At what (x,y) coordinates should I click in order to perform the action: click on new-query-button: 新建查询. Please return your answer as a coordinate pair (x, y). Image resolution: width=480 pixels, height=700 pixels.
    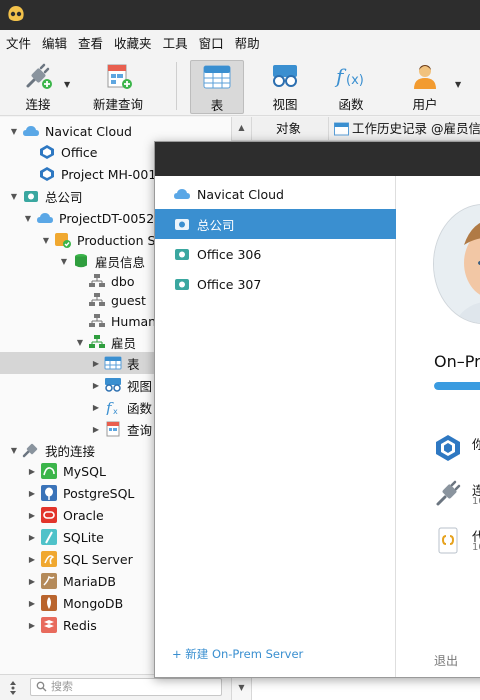
    Looking at the image, I should click on (118, 87).